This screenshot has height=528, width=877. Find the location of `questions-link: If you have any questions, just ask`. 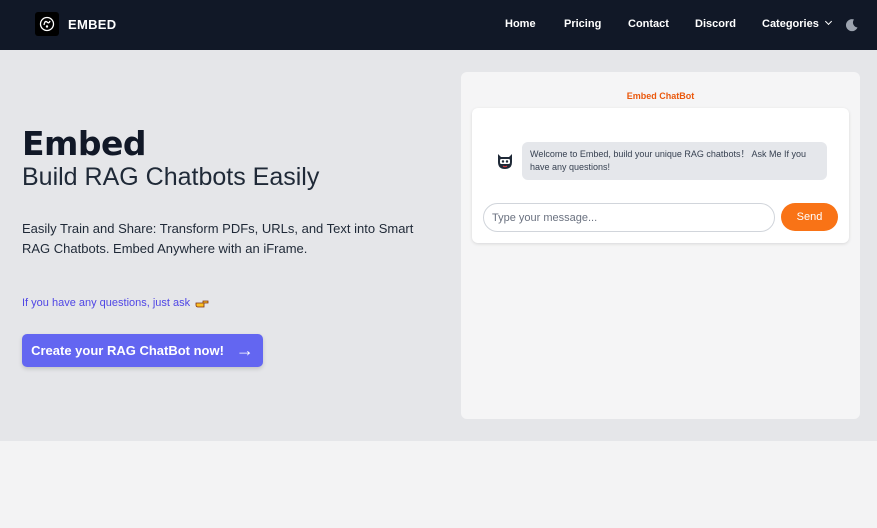

questions-link: If you have any questions, just ask is located at coordinates (115, 303).